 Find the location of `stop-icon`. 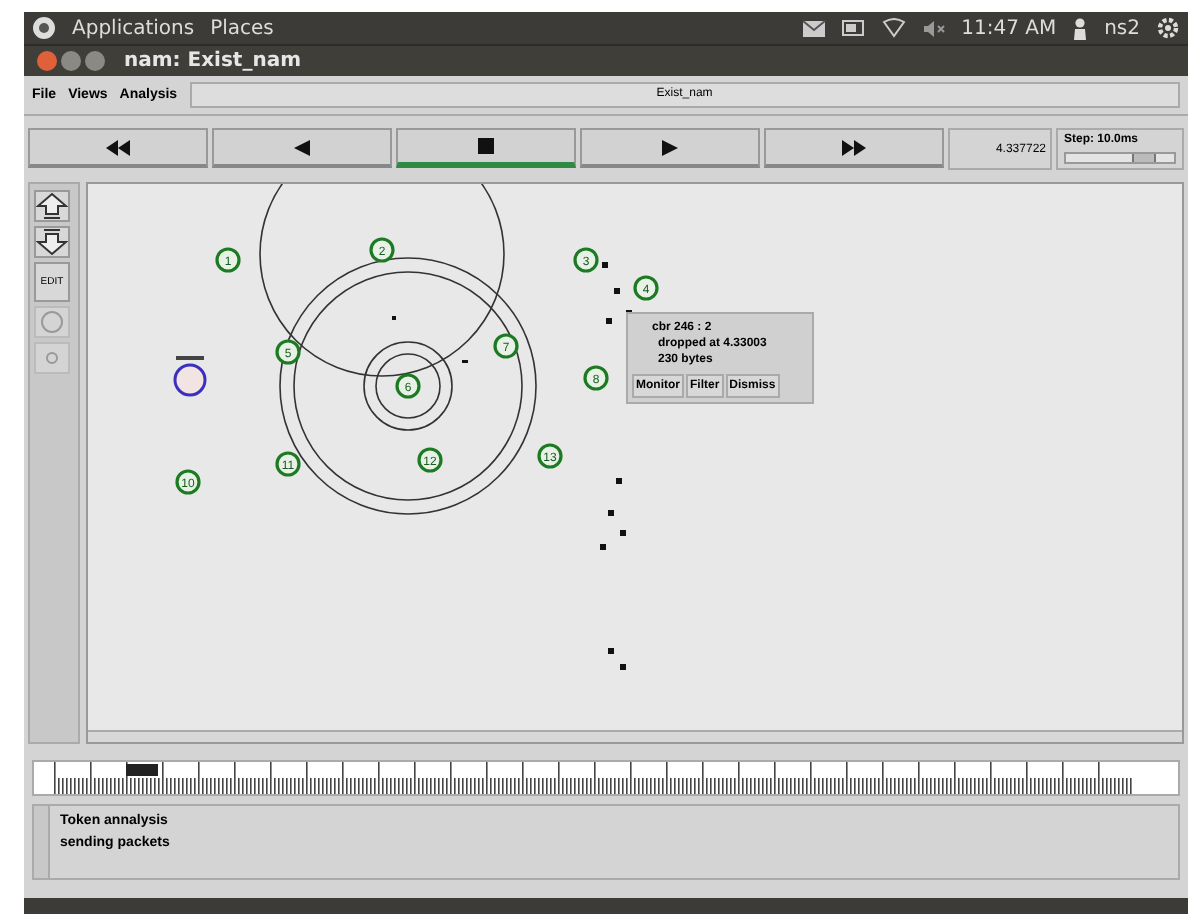

stop-icon is located at coordinates (486, 146).